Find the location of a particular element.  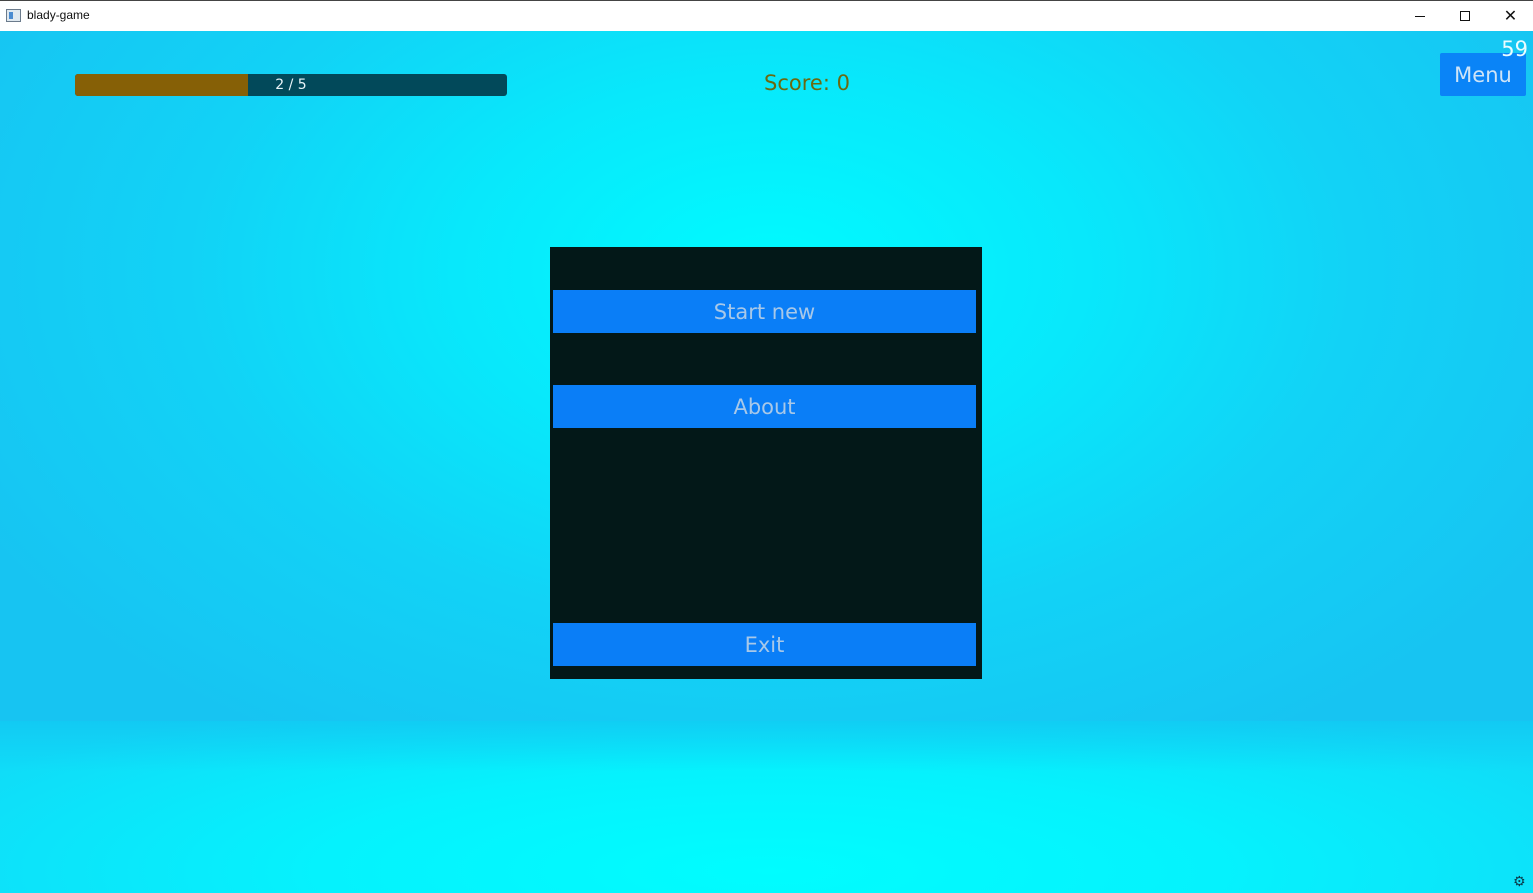

app-icon is located at coordinates (13, 15).